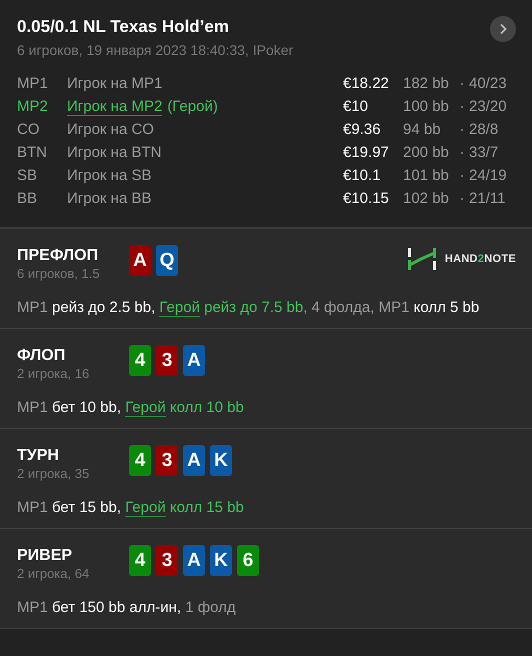 The image size is (532, 656). Describe the element at coordinates (45, 556) in the screenshot. I see `street-title: РИВЕР` at that location.